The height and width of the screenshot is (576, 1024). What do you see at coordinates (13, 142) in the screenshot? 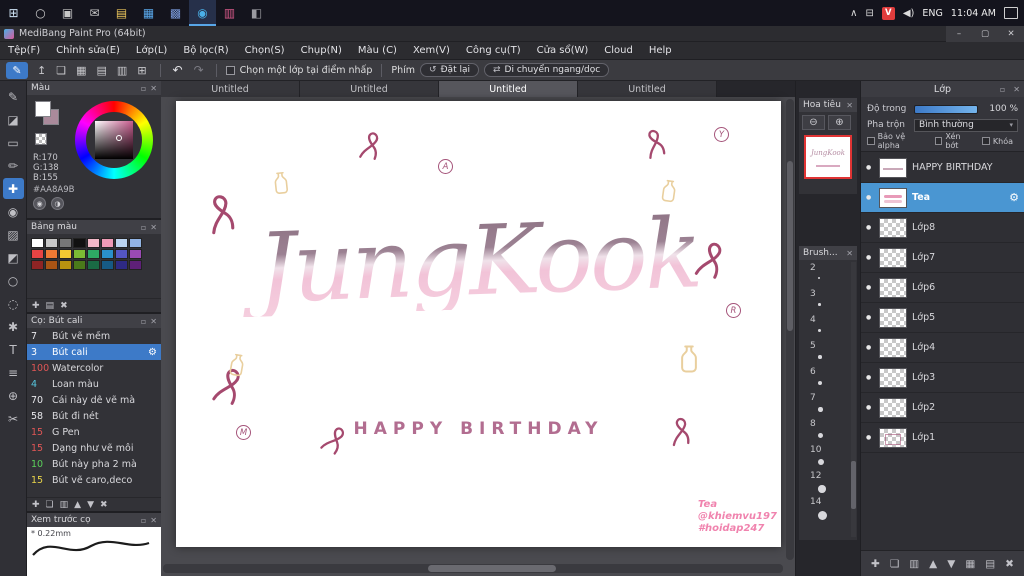
I see `select-tool: ▭` at bounding box center [13, 142].